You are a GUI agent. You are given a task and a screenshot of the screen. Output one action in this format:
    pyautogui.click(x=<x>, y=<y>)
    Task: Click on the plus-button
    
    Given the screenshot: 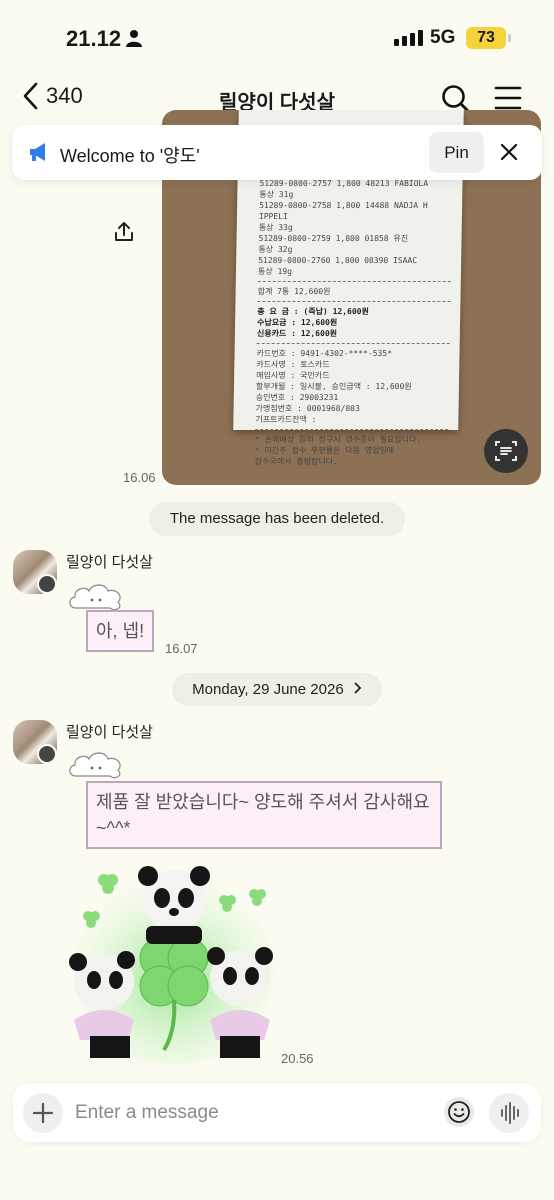 What is the action you would take?
    pyautogui.click(x=43, y=1113)
    